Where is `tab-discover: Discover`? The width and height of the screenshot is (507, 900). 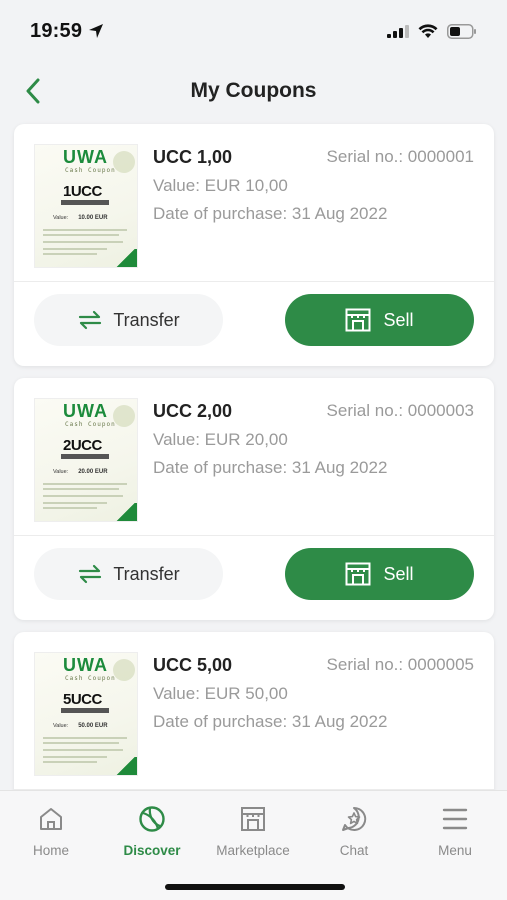
tab-discover: Discover is located at coordinates (152, 830).